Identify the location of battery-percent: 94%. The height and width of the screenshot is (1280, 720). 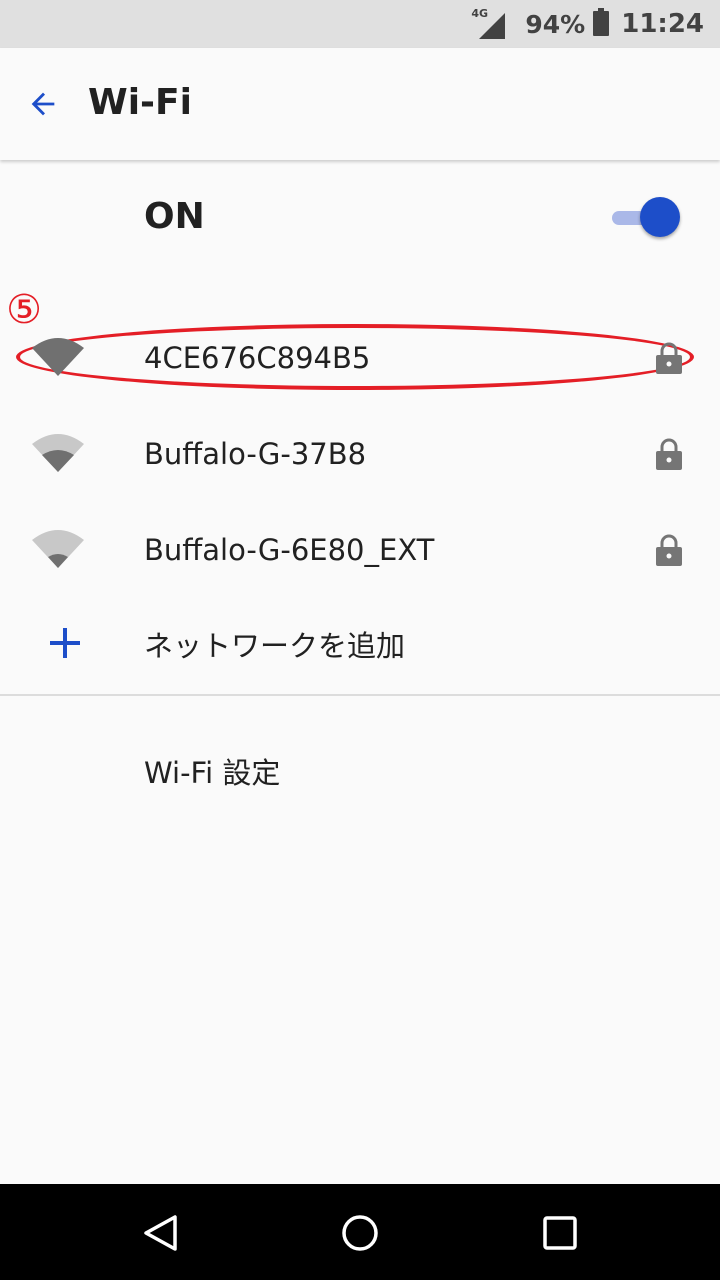
(555, 24).